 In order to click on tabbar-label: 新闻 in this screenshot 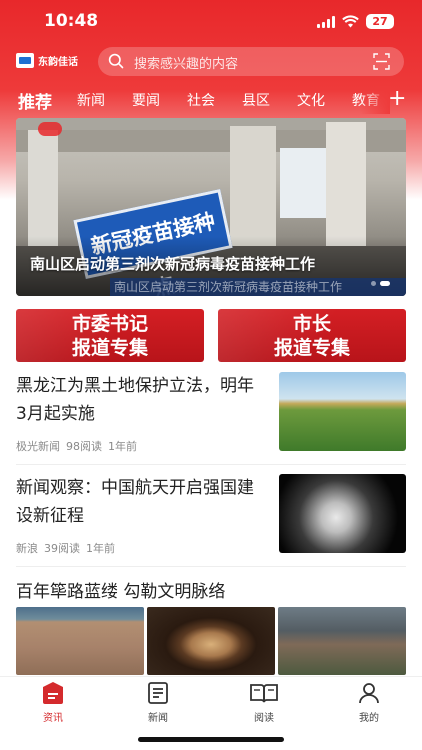, I will do `click(158, 718)`.